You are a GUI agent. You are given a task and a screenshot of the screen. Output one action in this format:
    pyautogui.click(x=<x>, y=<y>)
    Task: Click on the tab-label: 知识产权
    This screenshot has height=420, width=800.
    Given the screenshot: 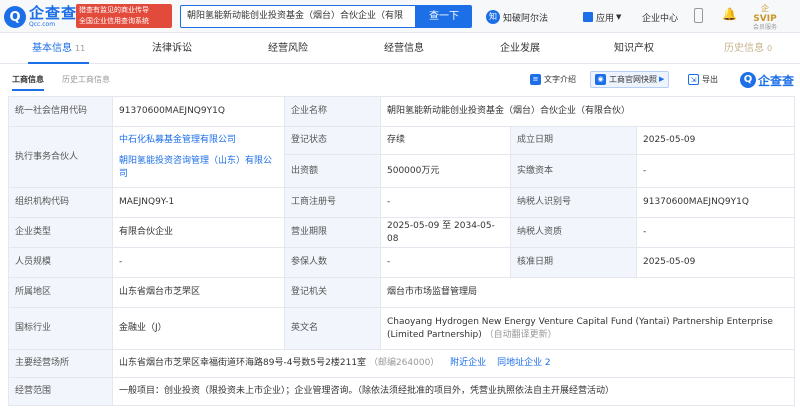 What is the action you would take?
    pyautogui.click(x=634, y=48)
    